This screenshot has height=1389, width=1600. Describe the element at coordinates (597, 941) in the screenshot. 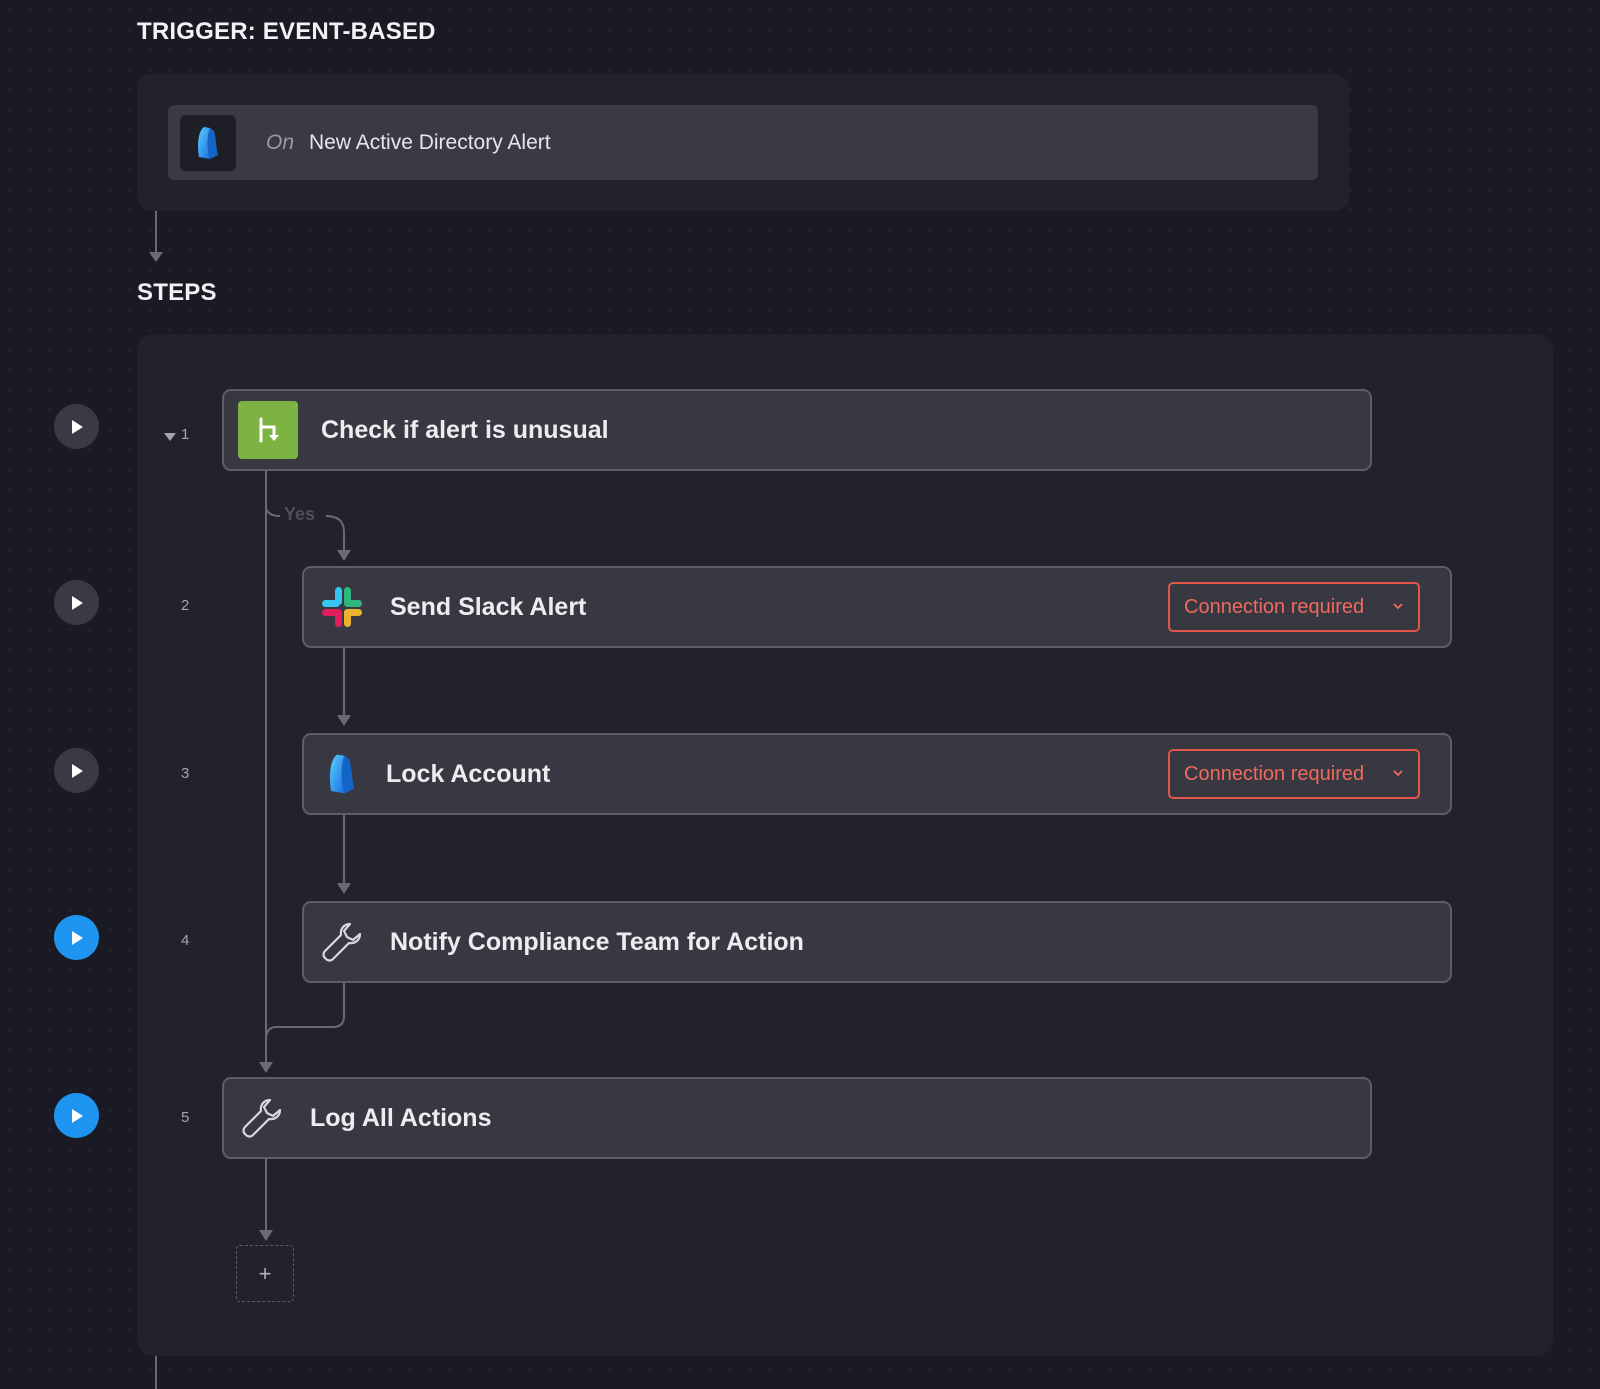

I see `step-label-4: Notify Compliance Team for Action` at that location.